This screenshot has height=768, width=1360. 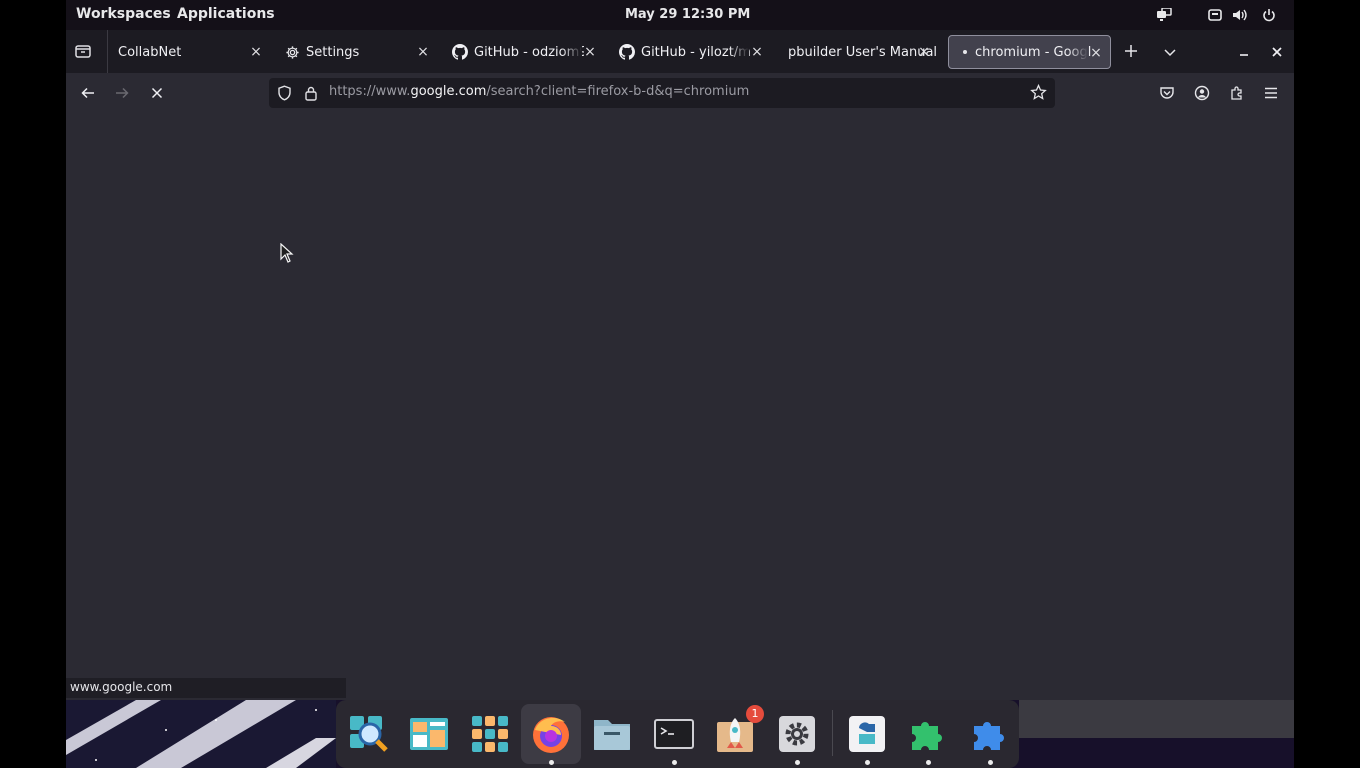 I want to click on forward-icon, so click(x=122, y=93).